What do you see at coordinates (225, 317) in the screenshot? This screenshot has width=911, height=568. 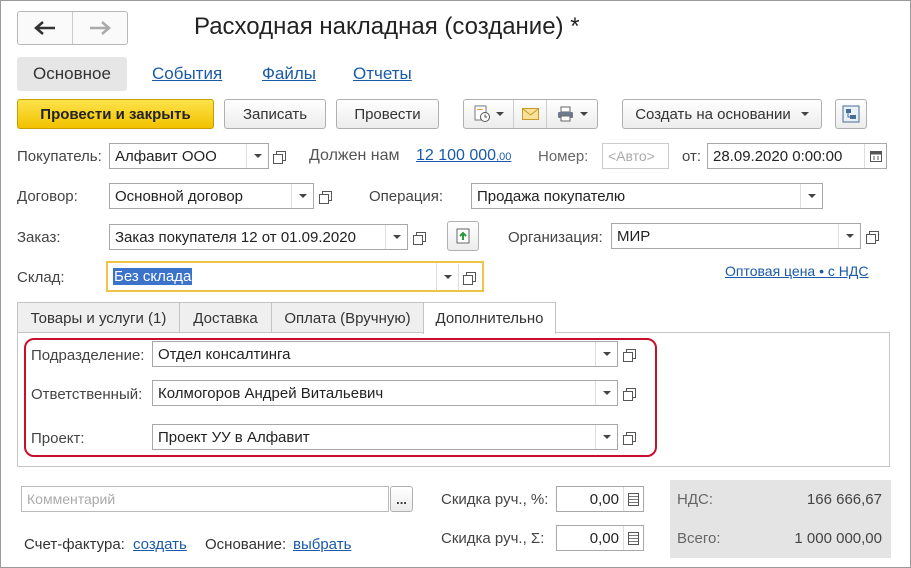 I see `tab-delivery: Доставка` at bounding box center [225, 317].